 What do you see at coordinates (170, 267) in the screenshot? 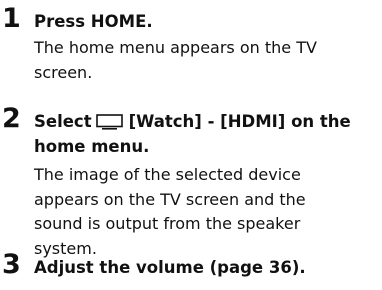
I see `step-instruction: Adjust the volume (page 36).` at bounding box center [170, 267].